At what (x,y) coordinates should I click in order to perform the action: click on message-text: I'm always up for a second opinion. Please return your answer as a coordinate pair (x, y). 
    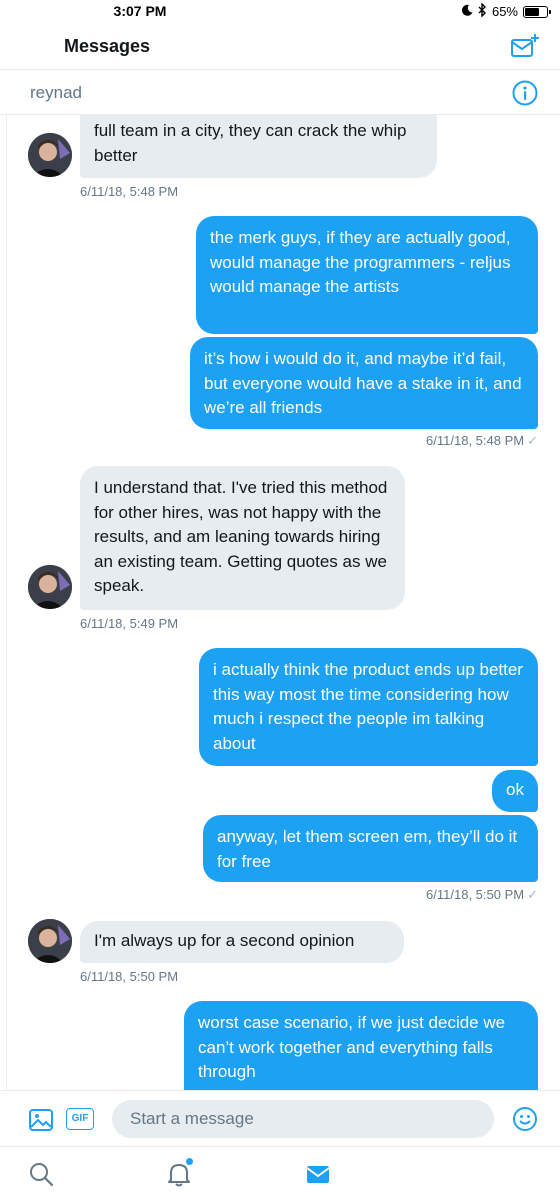
    Looking at the image, I should click on (224, 940).